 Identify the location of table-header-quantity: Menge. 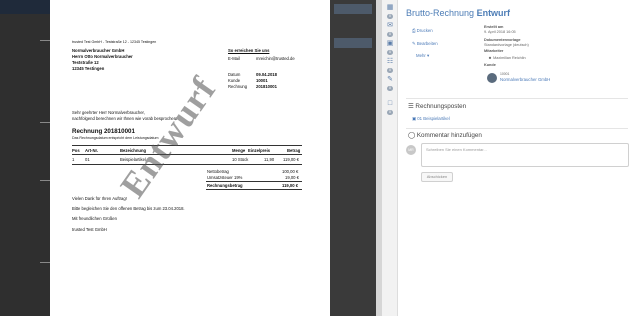
(239, 150).